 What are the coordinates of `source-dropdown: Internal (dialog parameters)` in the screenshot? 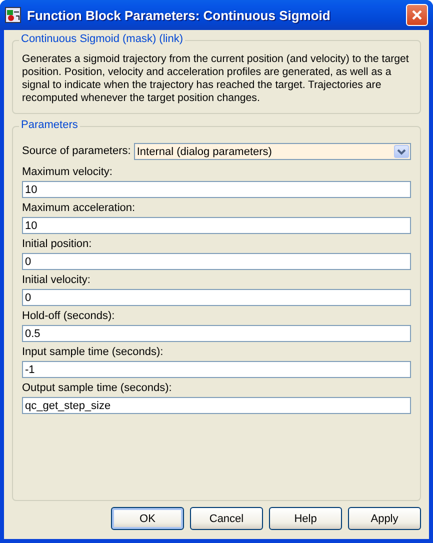 It's located at (272, 151).